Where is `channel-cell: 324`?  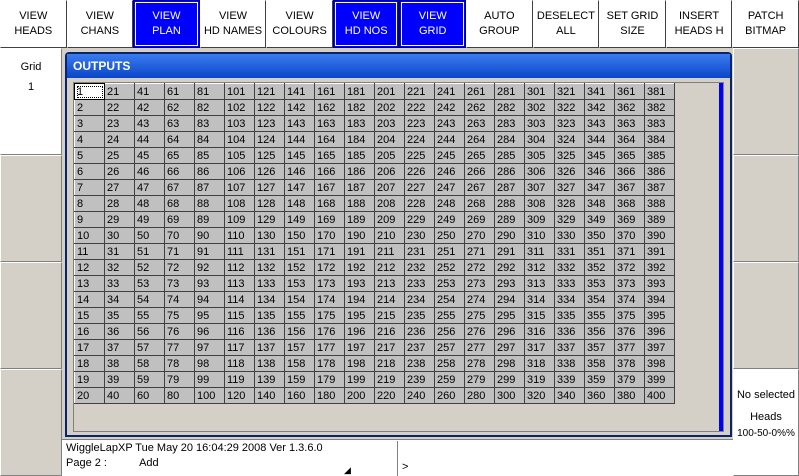
channel-cell: 324 is located at coordinates (569, 139).